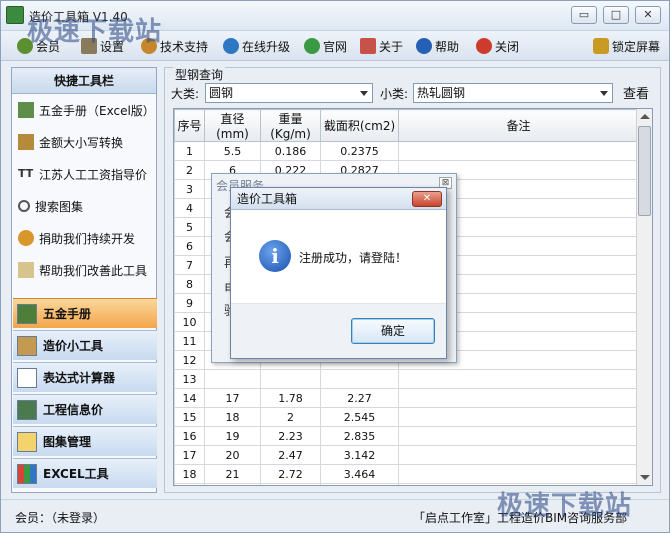  What do you see at coordinates (290, 436) in the screenshot?
I see `table-cell: 2.23` at bounding box center [290, 436].